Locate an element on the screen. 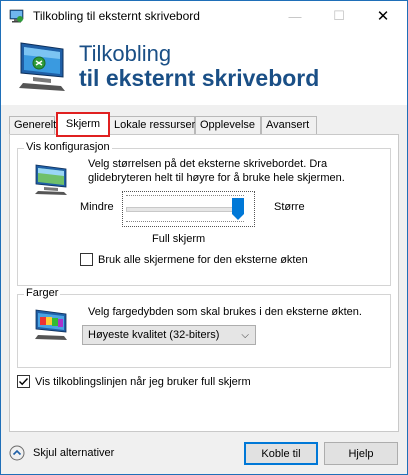 This screenshot has width=408, height=475. close-icon: ✕ is located at coordinates (383, 16).